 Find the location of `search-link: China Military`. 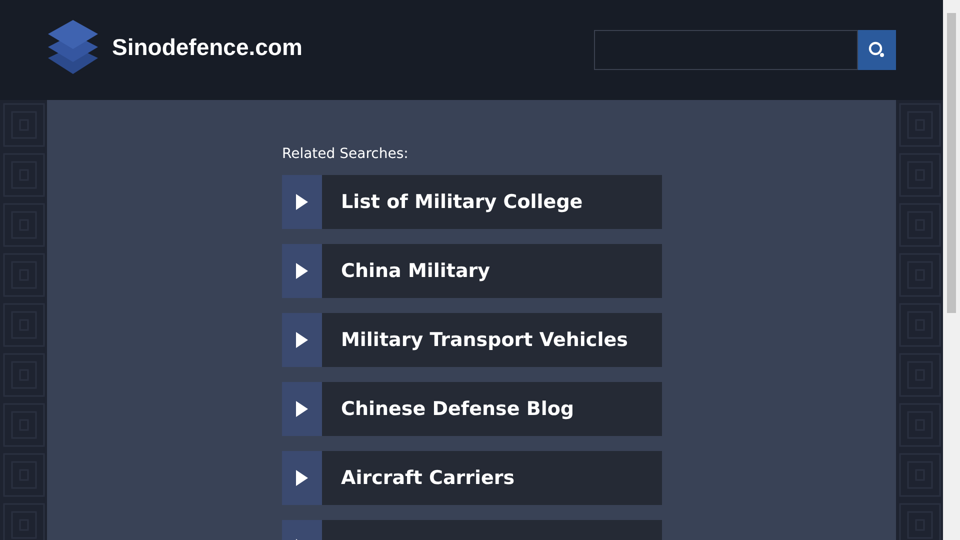

search-link: China Military is located at coordinates (472, 271).